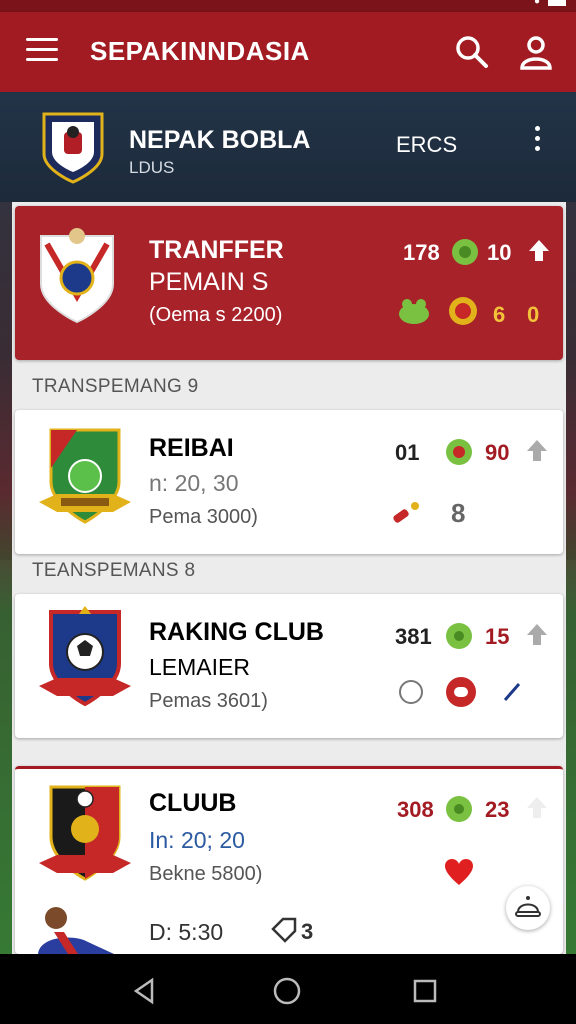 The height and width of the screenshot is (1024, 576). Describe the element at coordinates (499, 314) in the screenshot. I see `featured-stat-a: 6` at that location.